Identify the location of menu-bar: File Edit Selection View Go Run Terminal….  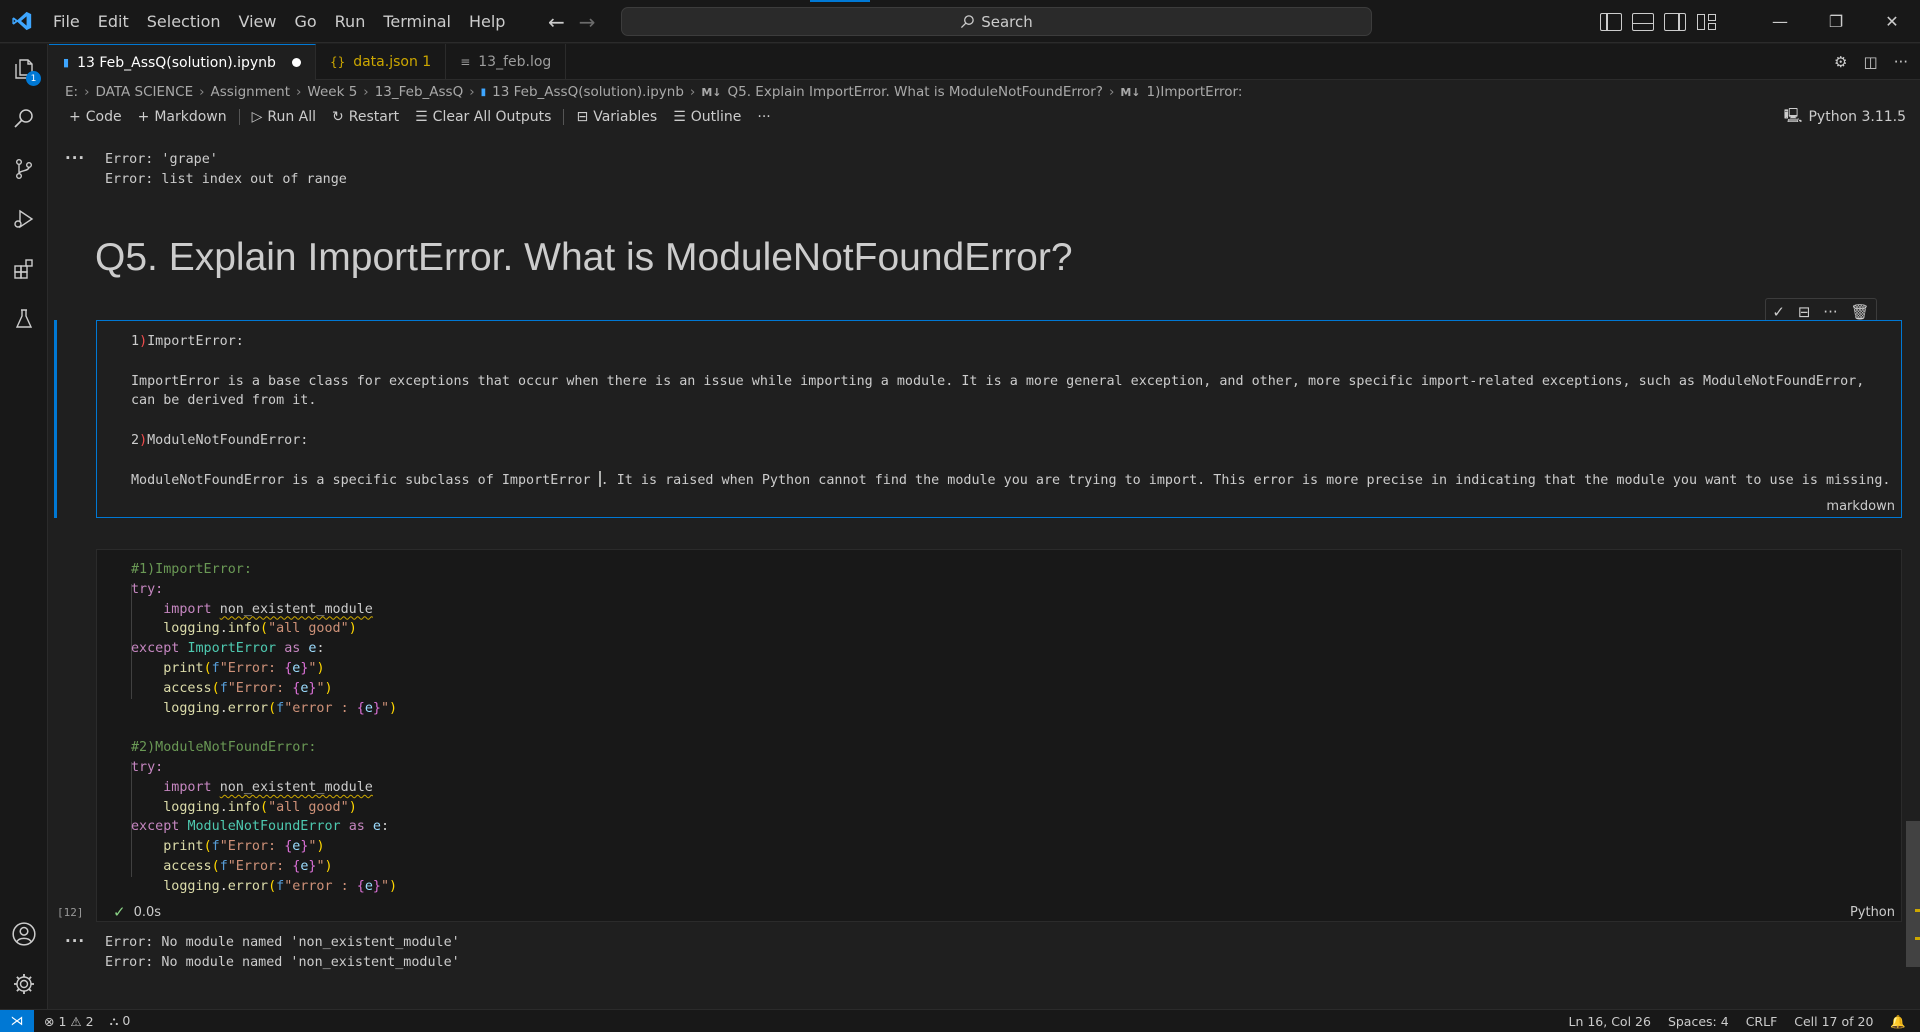
(279, 21).